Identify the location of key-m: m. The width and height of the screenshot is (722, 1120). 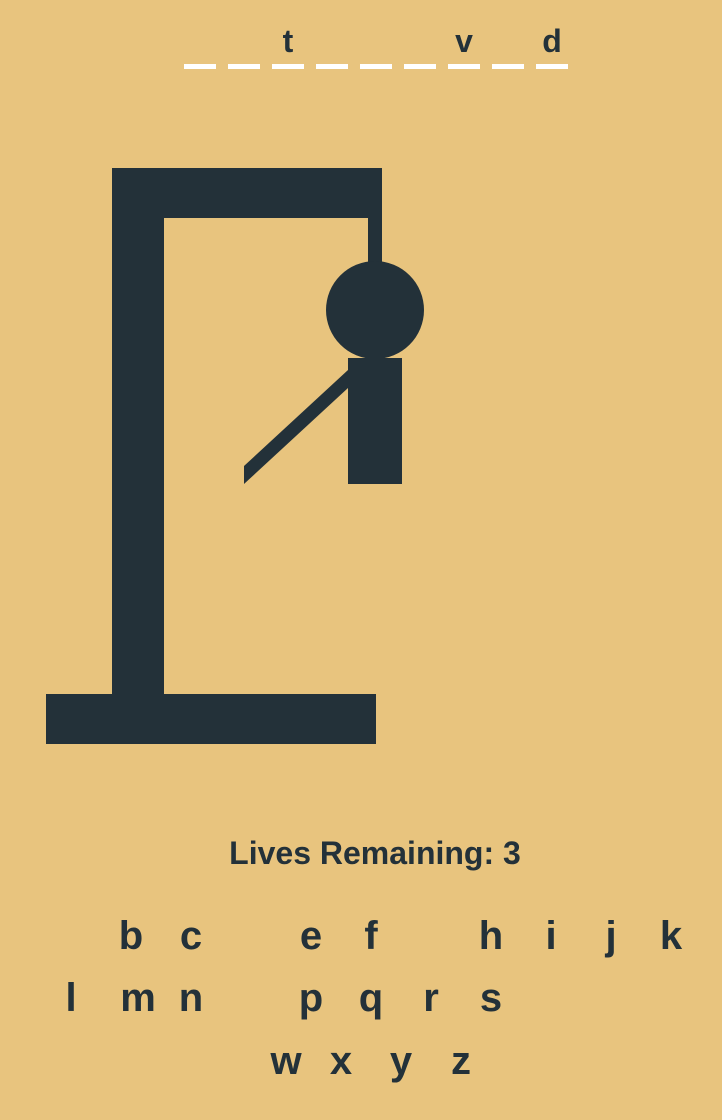
(138, 998).